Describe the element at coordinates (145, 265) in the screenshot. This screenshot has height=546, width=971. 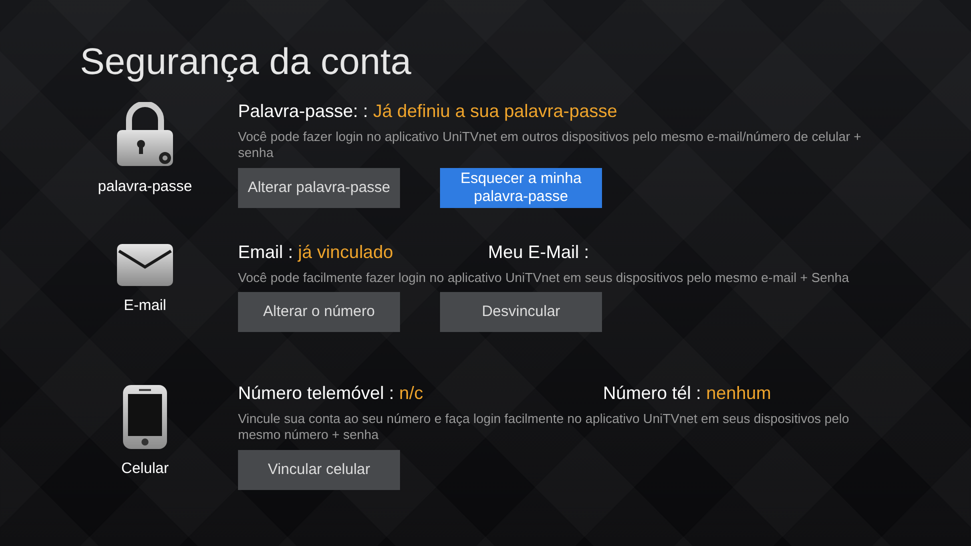
I see `envelope-icon` at that location.